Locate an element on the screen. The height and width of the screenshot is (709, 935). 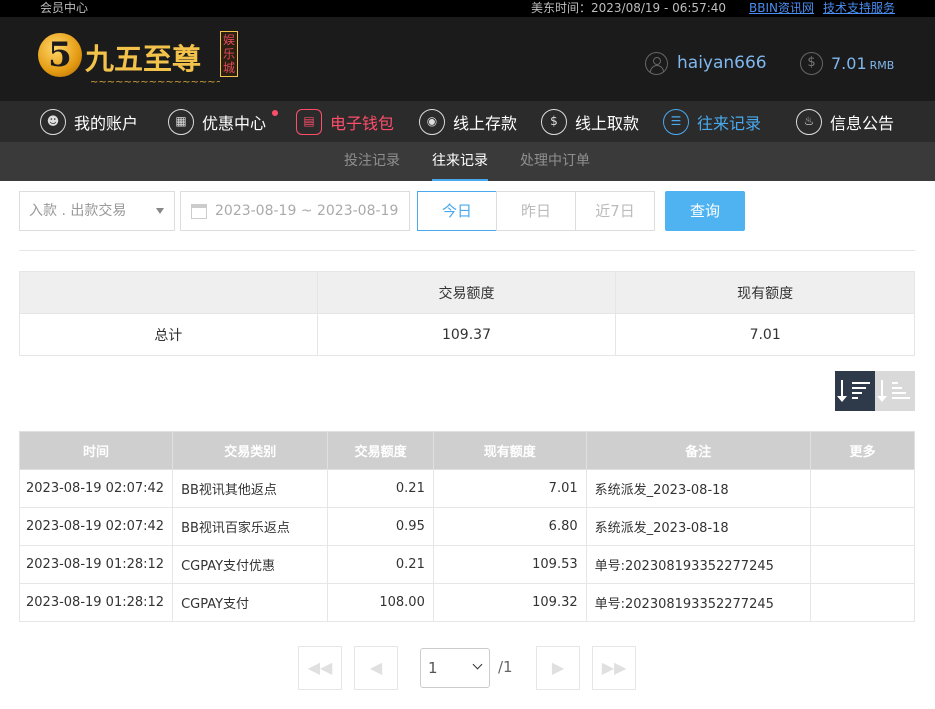
records-header-row: 时间 交易类别 交易额度 现有额度 备注 更多 is located at coordinates (467, 450).